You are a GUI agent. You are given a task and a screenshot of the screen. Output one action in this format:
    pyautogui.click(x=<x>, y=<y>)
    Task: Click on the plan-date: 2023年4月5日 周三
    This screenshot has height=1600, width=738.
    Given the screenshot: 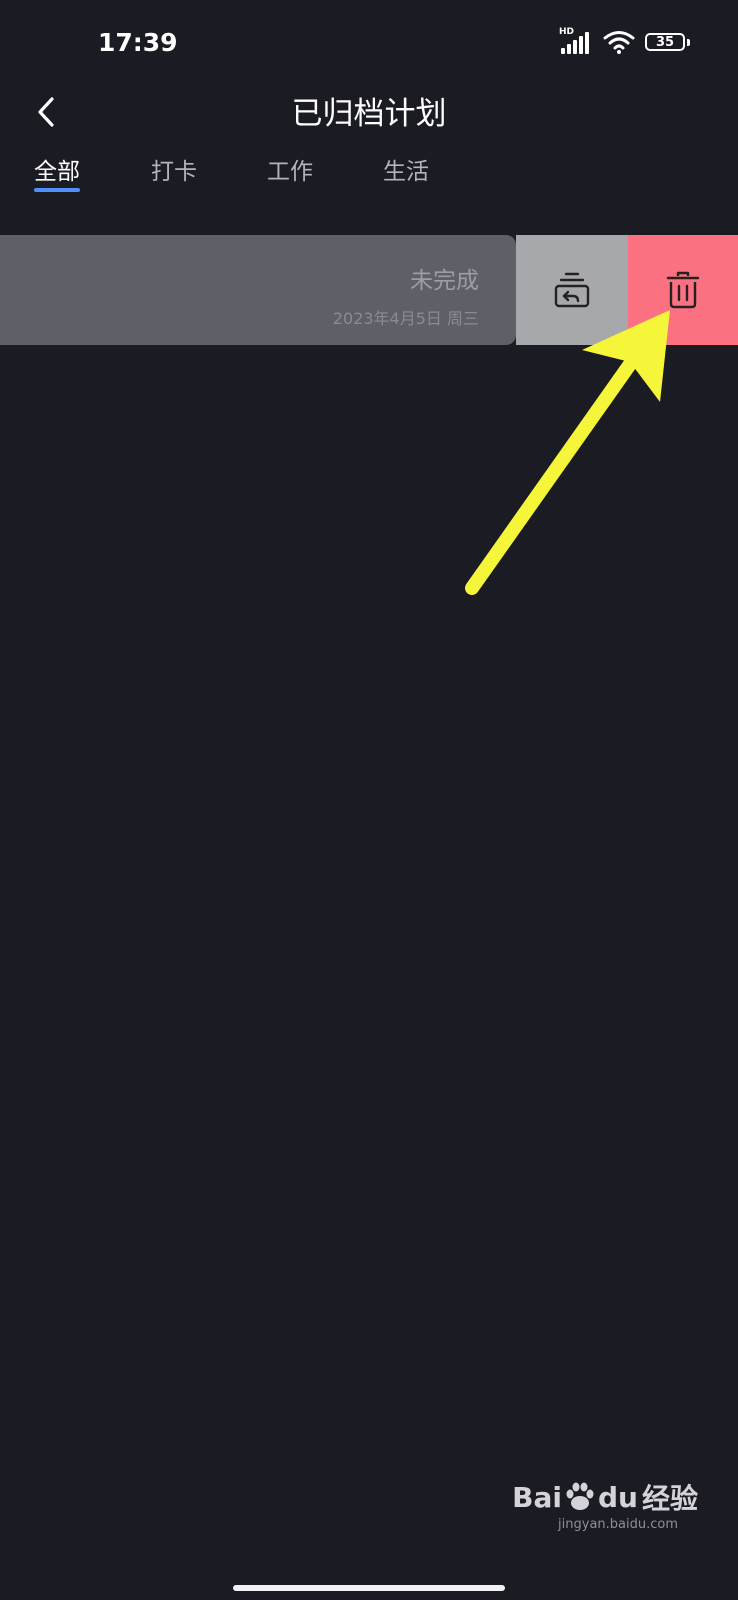 What is the action you would take?
    pyautogui.click(x=405, y=318)
    